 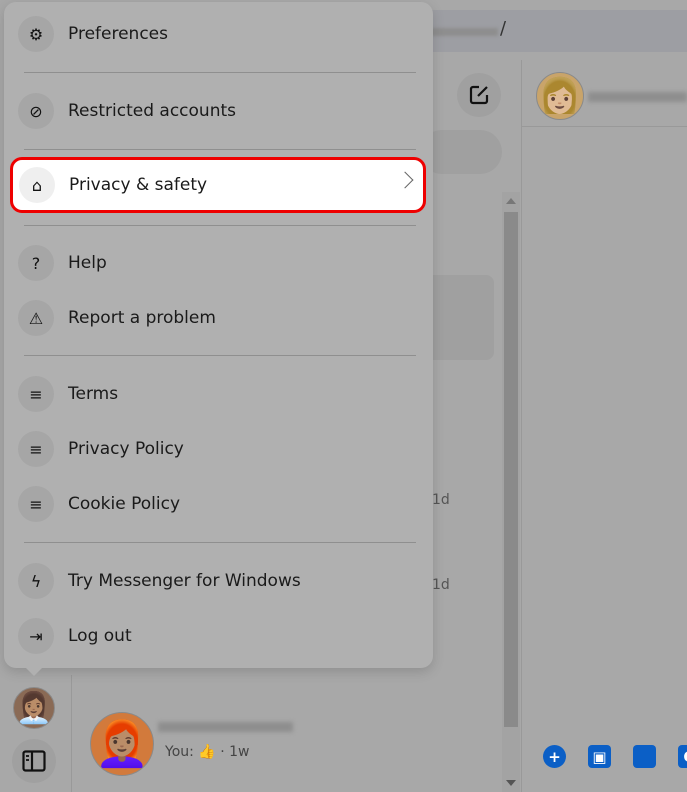 What do you see at coordinates (521, 426) in the screenshot?
I see `pane-divider` at bounding box center [521, 426].